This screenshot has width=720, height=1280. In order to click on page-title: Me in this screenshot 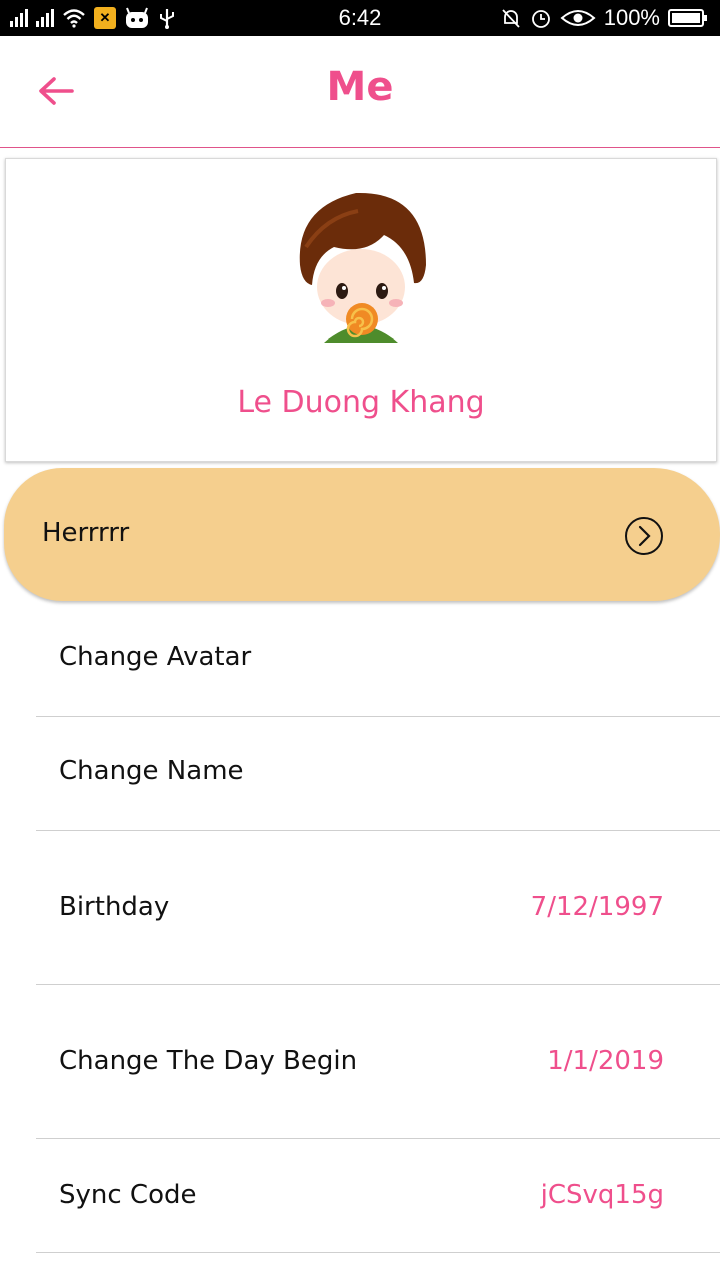, I will do `click(360, 87)`.